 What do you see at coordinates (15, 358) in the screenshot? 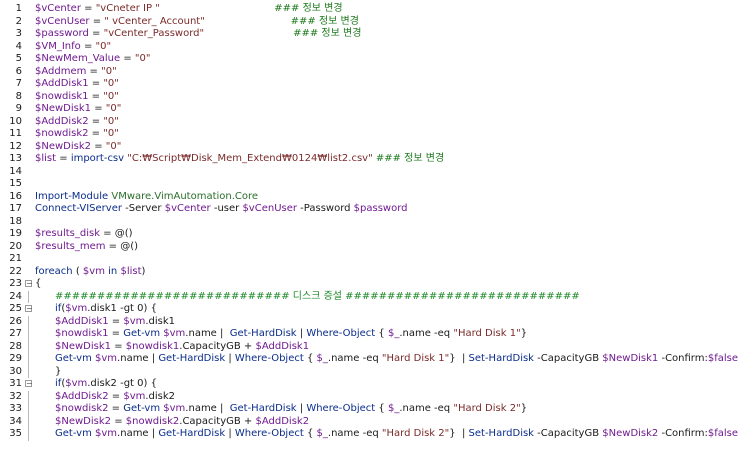
I see `line-number: 29` at bounding box center [15, 358].